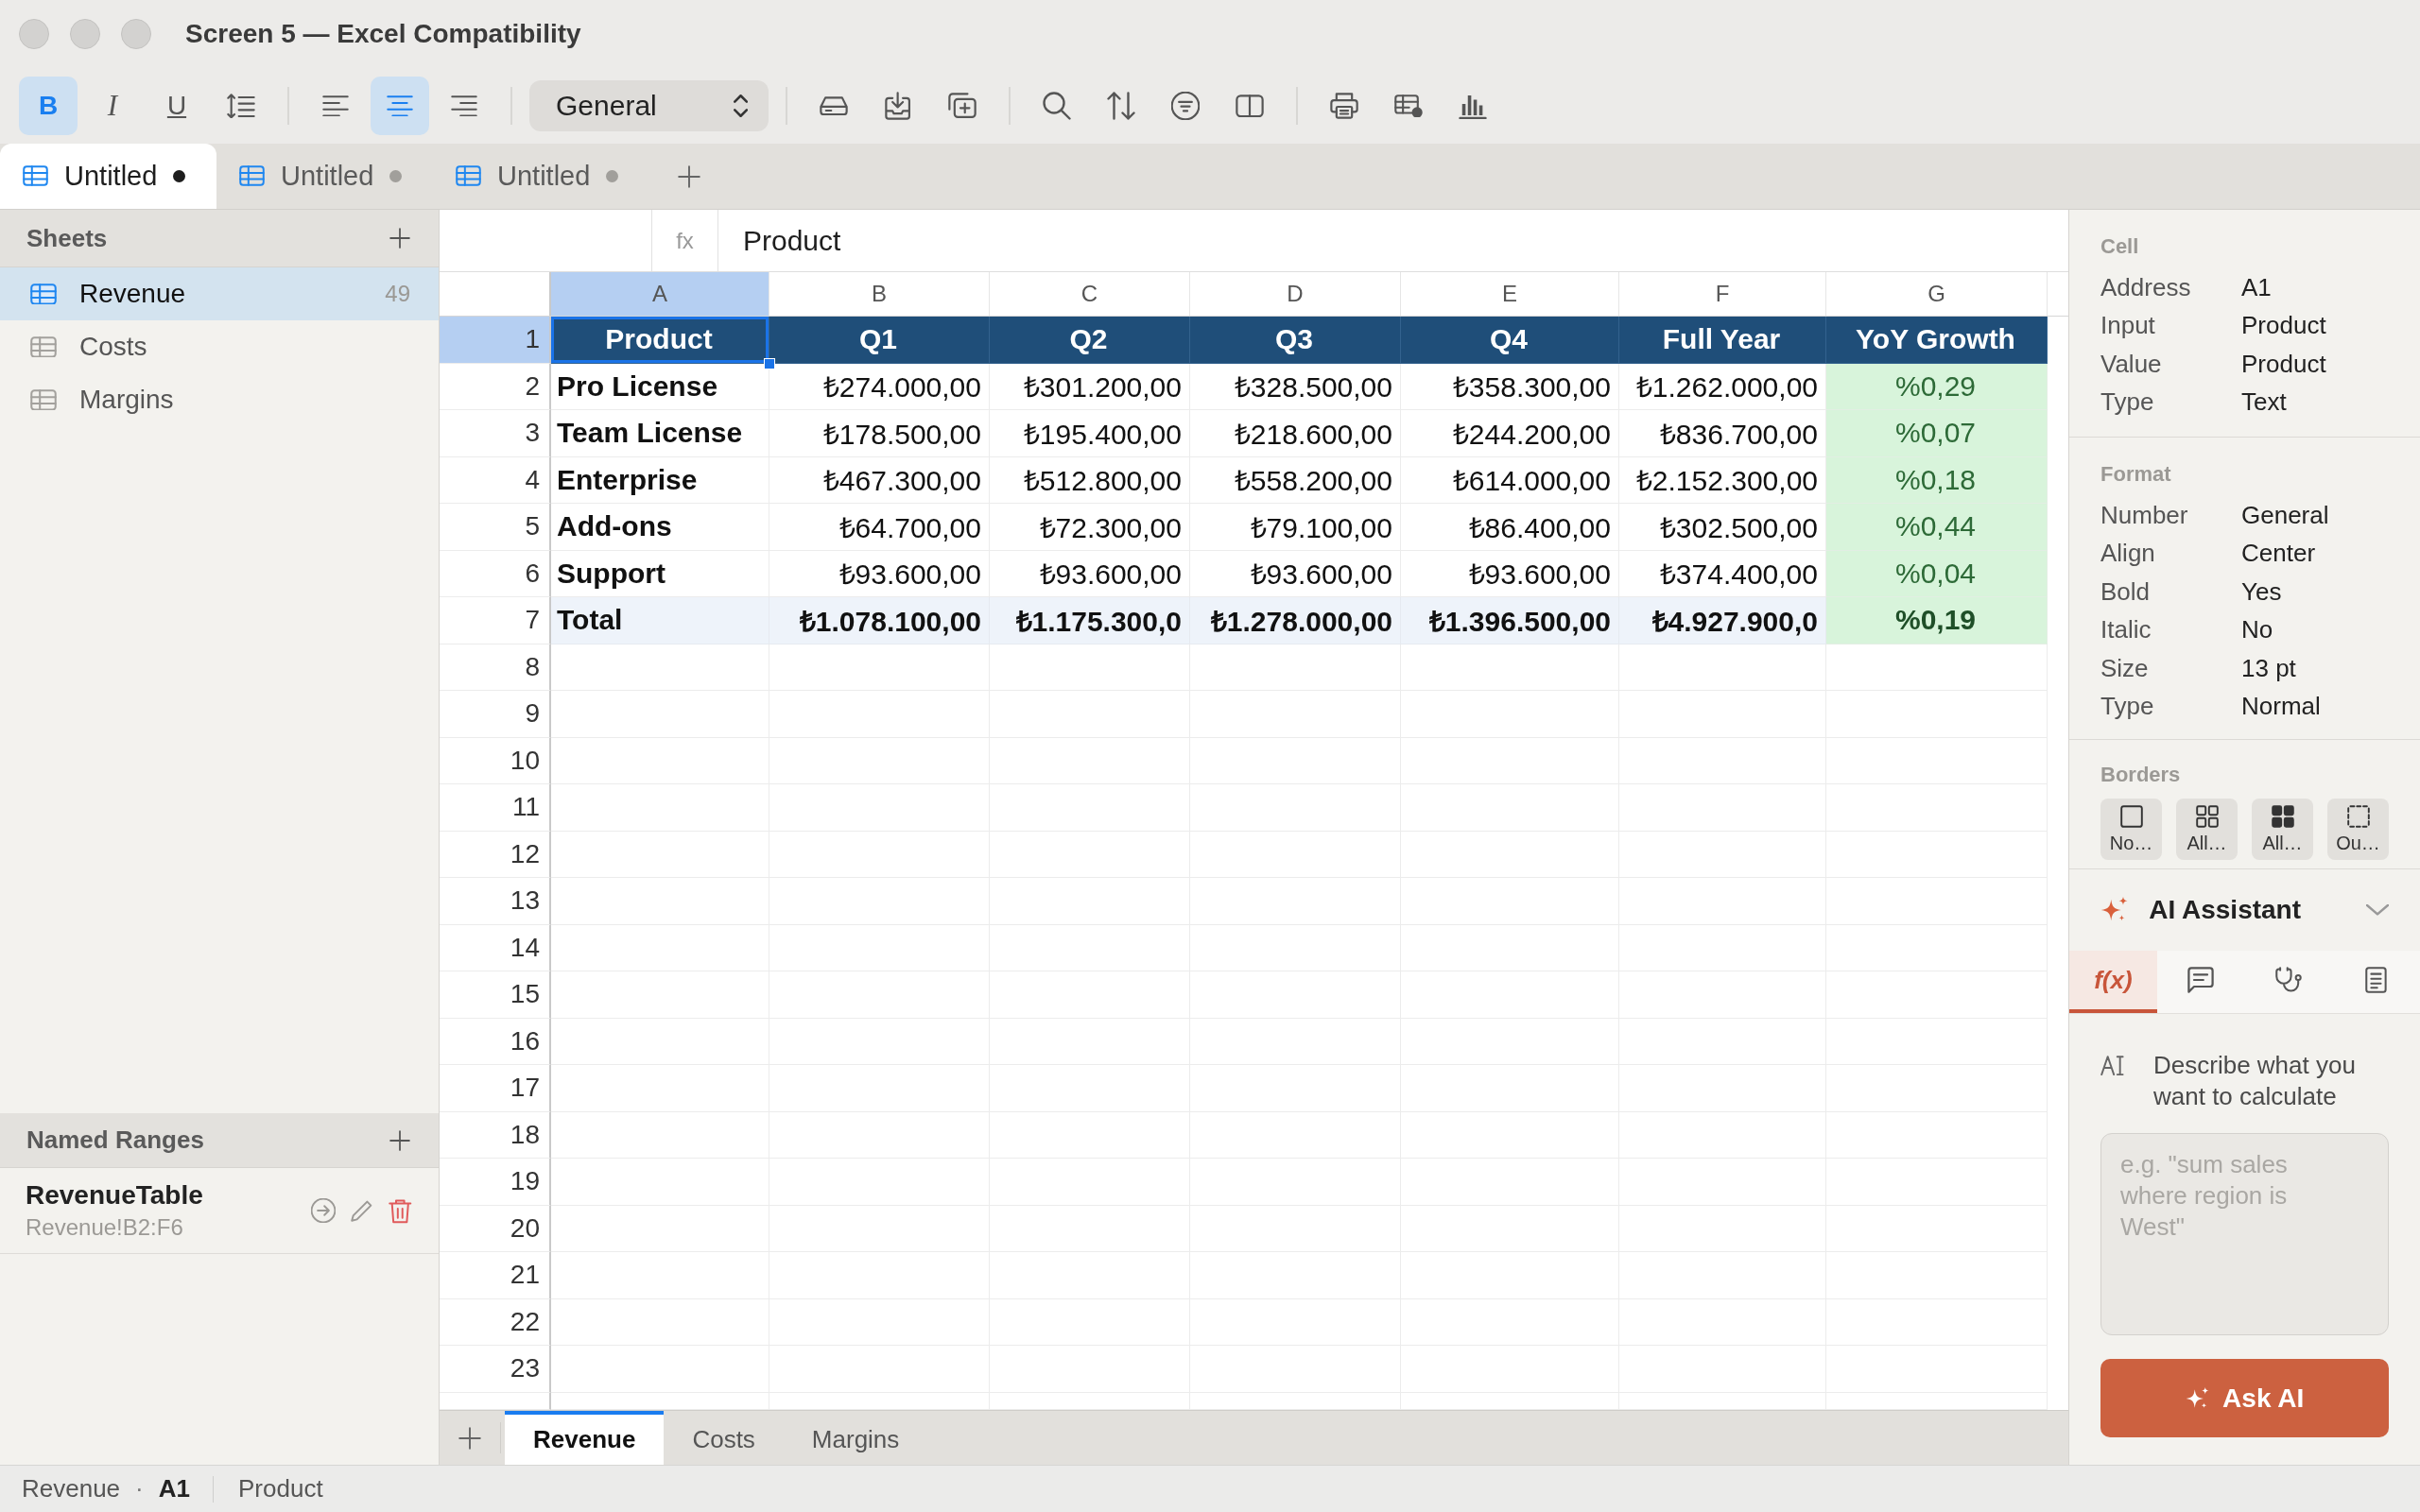  What do you see at coordinates (399, 238) in the screenshot?
I see `add-sheet-button` at bounding box center [399, 238].